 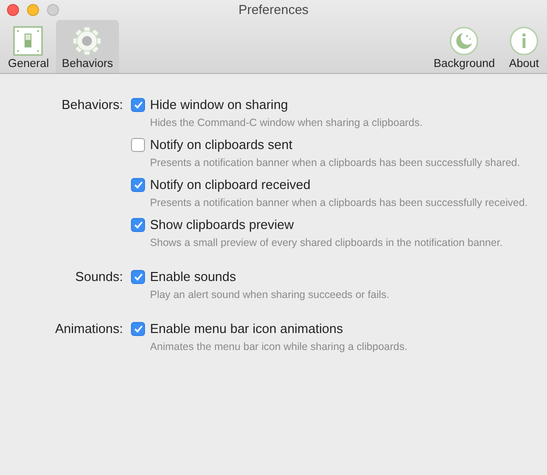 I want to click on option-description: Animates the menu bar icon while sharing a clibpoards., so click(x=279, y=347).